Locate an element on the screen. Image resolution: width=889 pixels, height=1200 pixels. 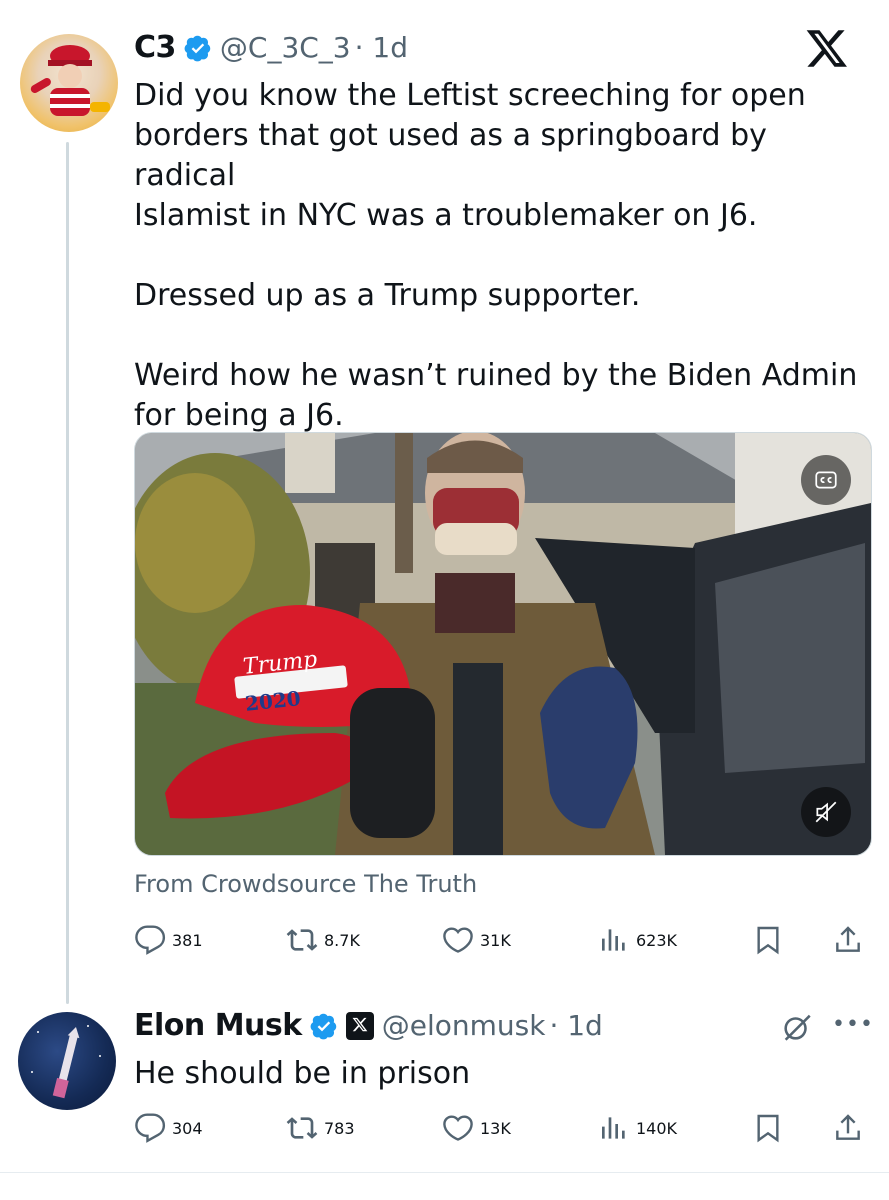
views-count: 140K is located at coordinates (657, 1128).